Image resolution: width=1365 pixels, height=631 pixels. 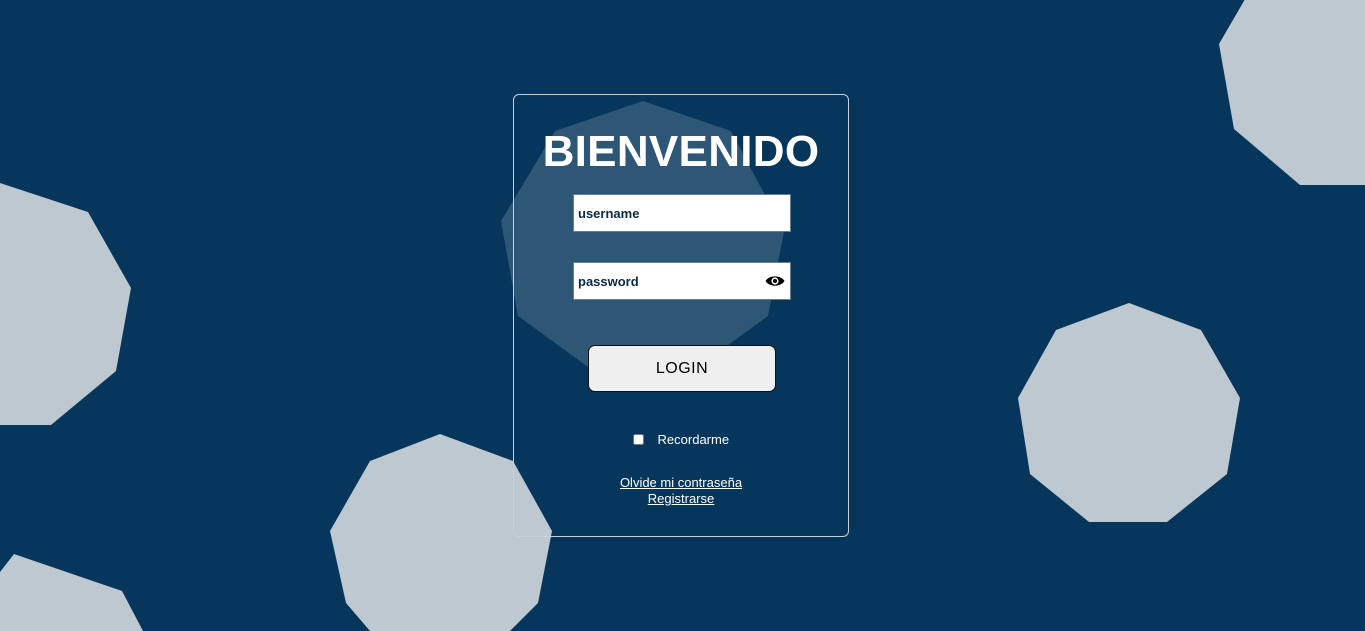 I want to click on forgot-password-link: Olvide mi contraseña, so click(x=681, y=483).